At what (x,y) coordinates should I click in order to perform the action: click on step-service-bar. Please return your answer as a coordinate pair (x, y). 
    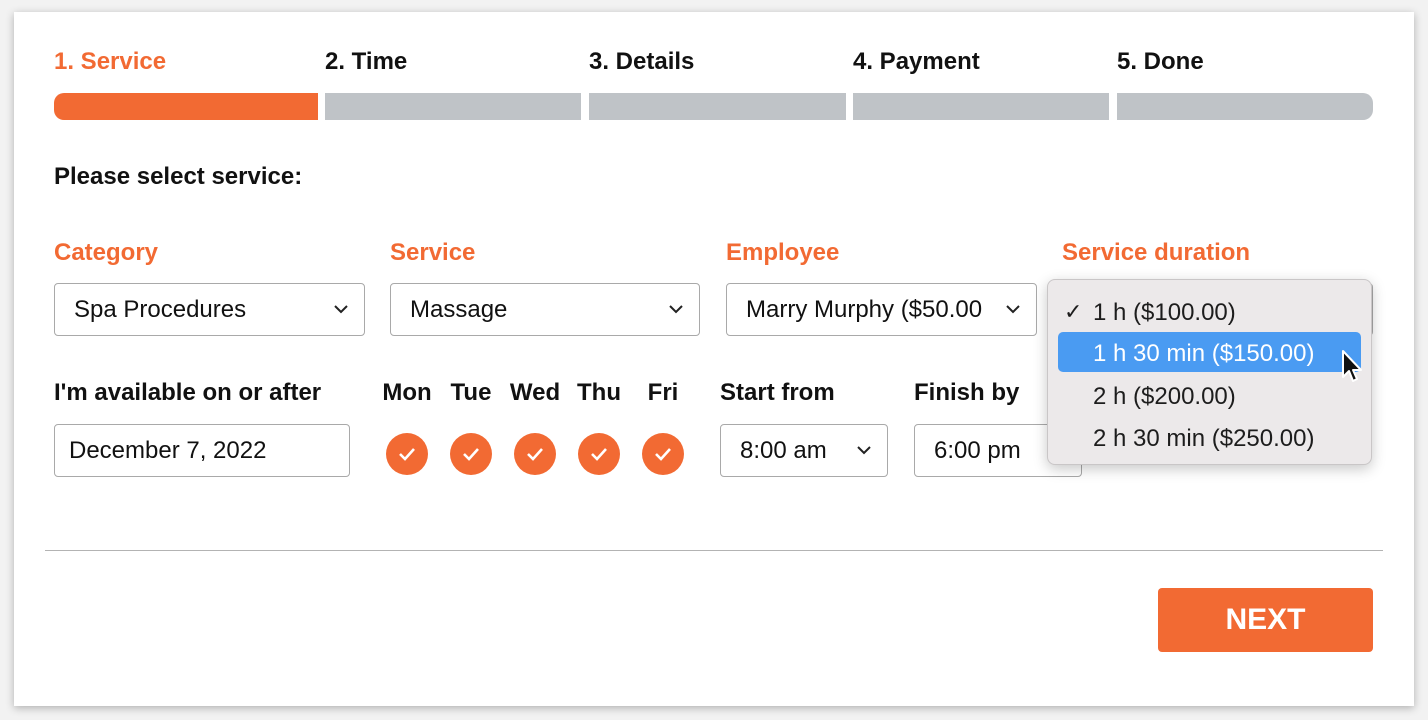
    Looking at the image, I should click on (186, 106).